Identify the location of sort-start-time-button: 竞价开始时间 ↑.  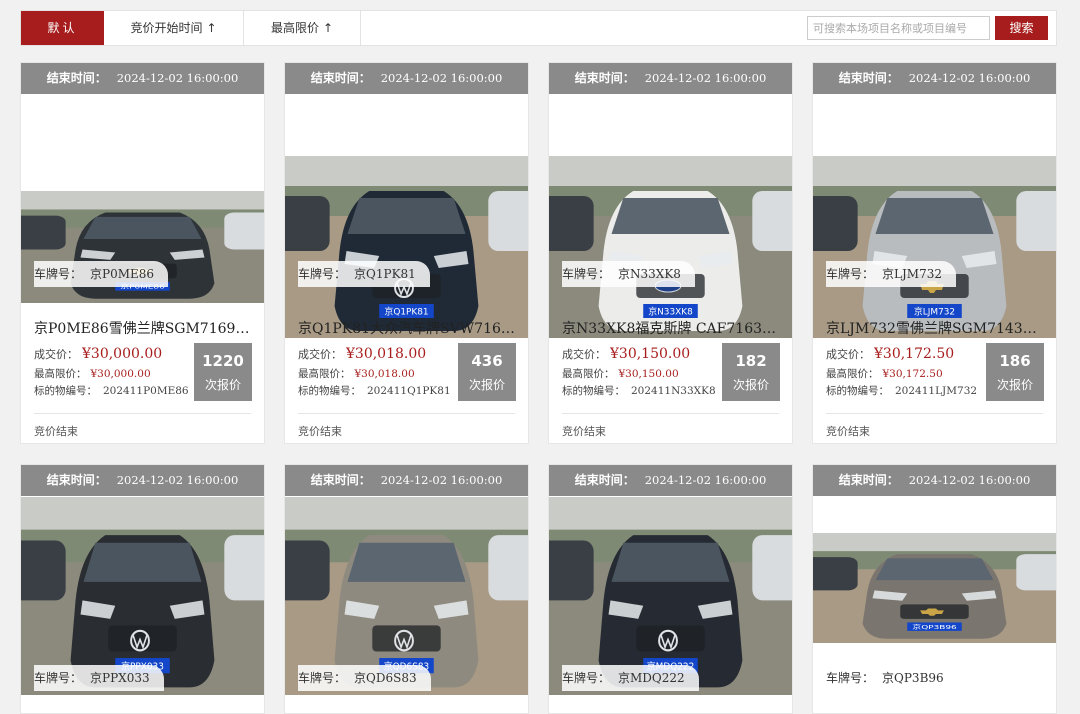
(174, 28).